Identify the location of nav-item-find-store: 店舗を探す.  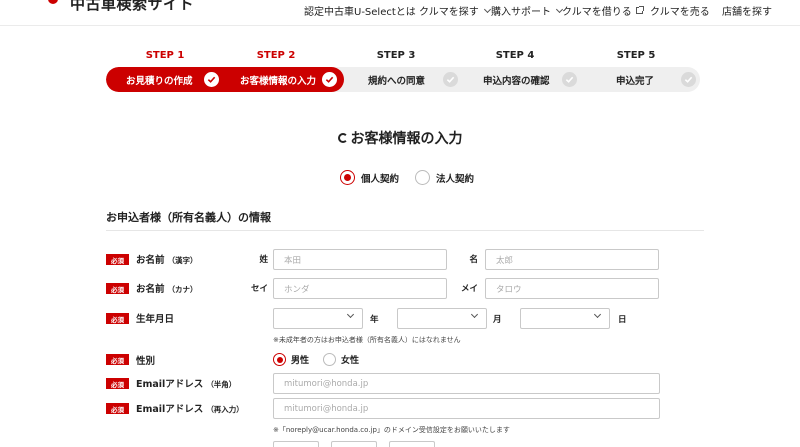
(747, 10).